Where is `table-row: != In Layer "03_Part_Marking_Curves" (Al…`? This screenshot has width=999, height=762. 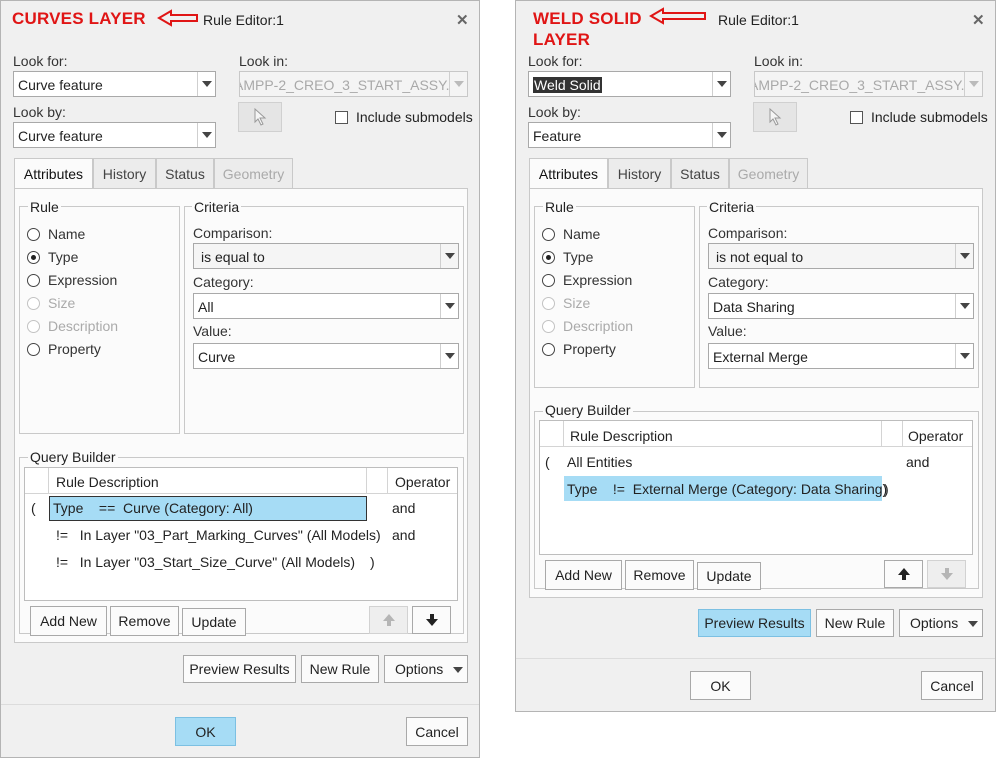
table-row: != In Layer "03_Part_Marking_Curves" (Al… is located at coordinates (218, 535).